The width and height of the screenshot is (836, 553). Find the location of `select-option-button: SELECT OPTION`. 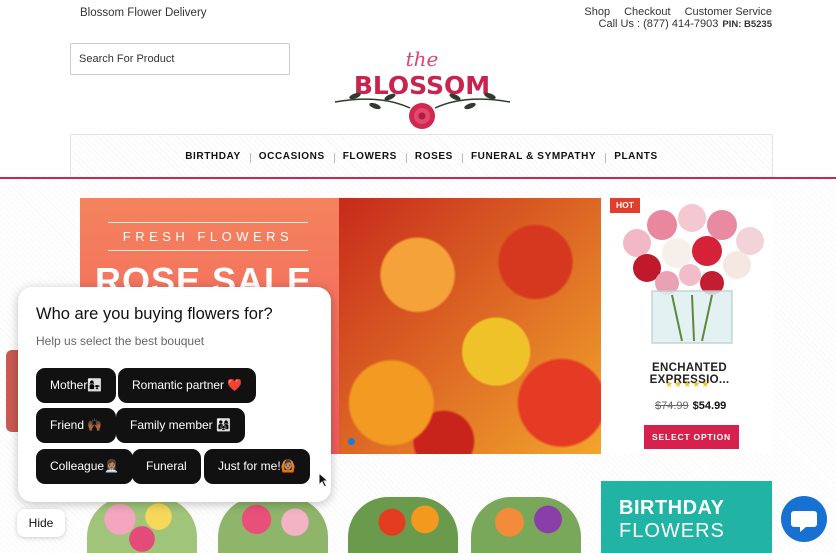

select-option-button: SELECT OPTION is located at coordinates (691, 437).